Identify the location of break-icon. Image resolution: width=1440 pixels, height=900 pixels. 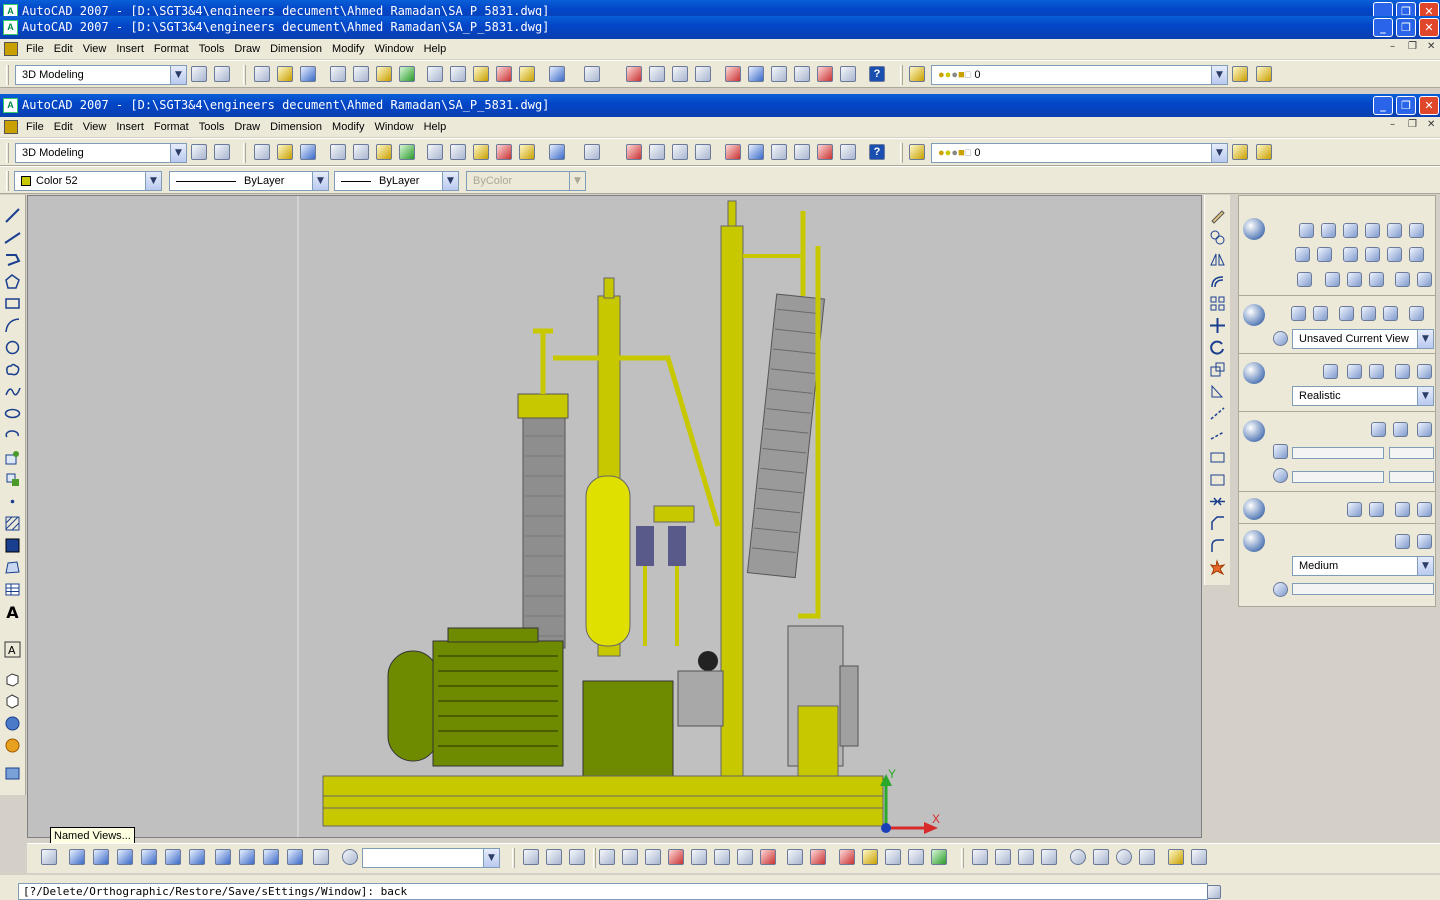
(1217, 479).